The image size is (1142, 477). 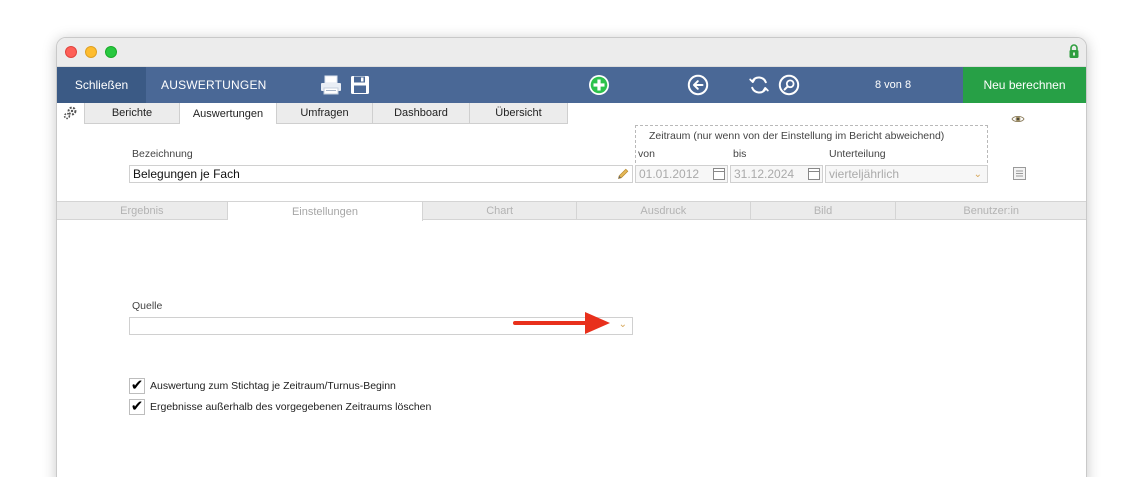 I want to click on minimize-window-button, so click(x=91, y=52).